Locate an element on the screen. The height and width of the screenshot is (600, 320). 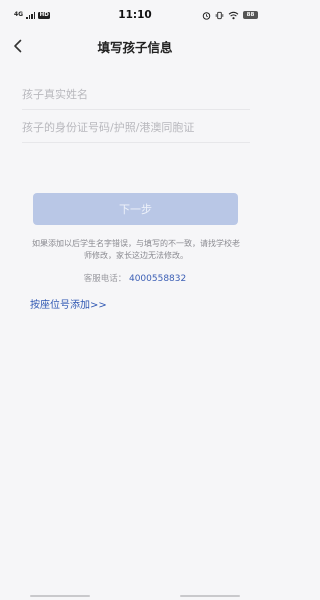
service-label: 客服电话： is located at coordinates (105, 279).